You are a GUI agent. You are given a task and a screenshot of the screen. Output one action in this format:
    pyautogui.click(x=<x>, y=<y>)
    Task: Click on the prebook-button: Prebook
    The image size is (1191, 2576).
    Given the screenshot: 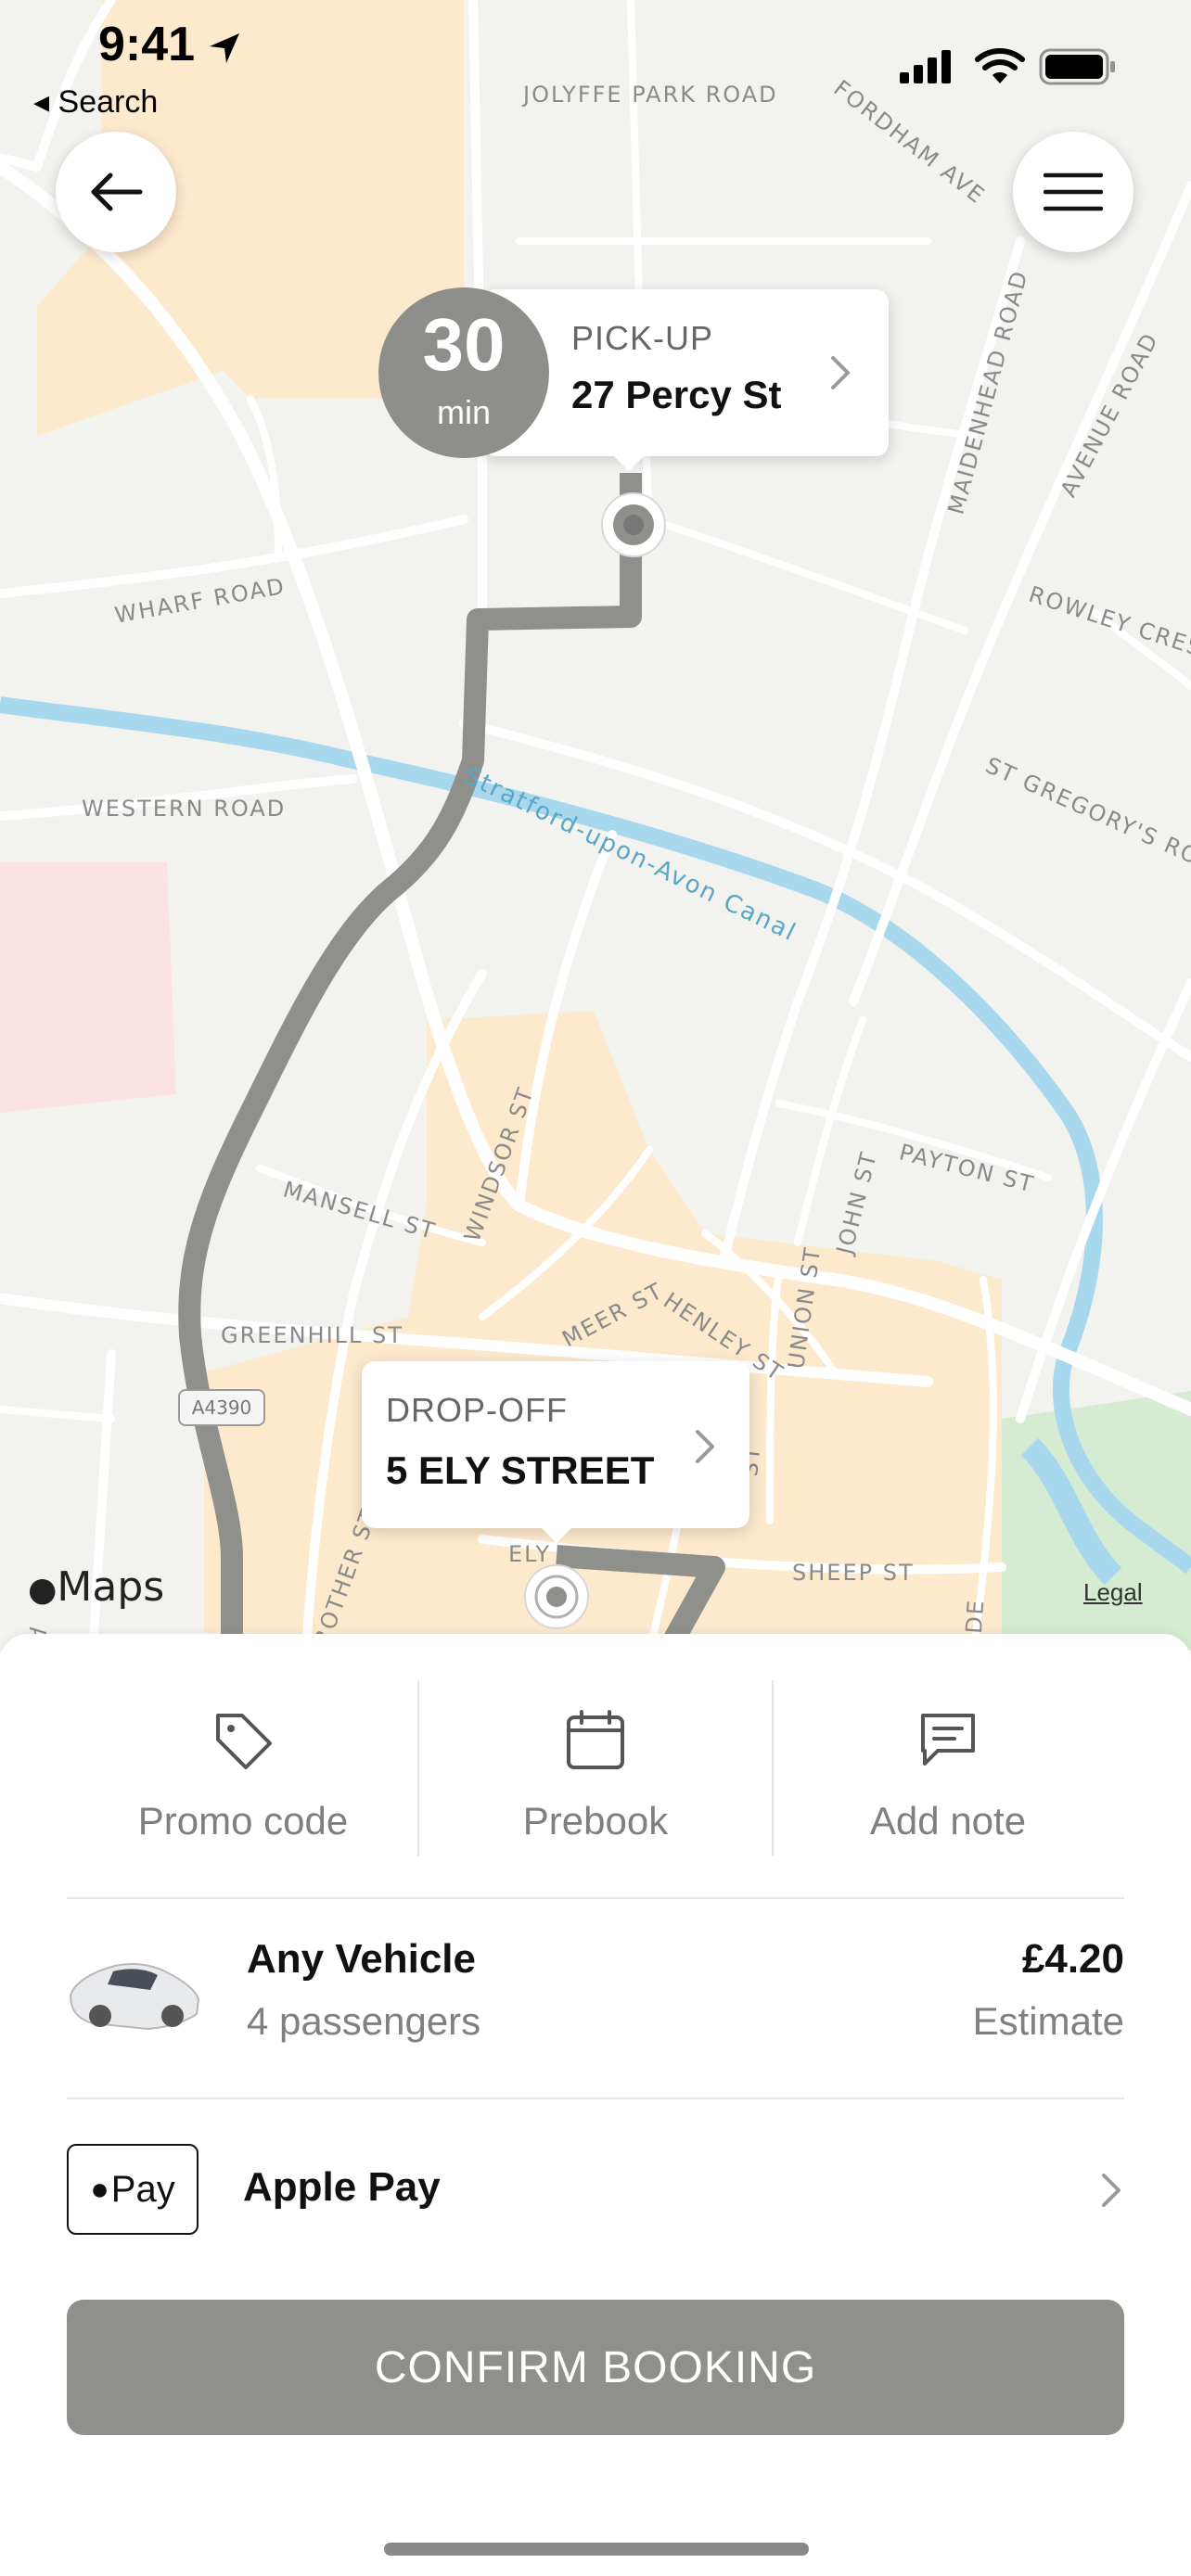 What is the action you would take?
    pyautogui.click(x=595, y=1766)
    